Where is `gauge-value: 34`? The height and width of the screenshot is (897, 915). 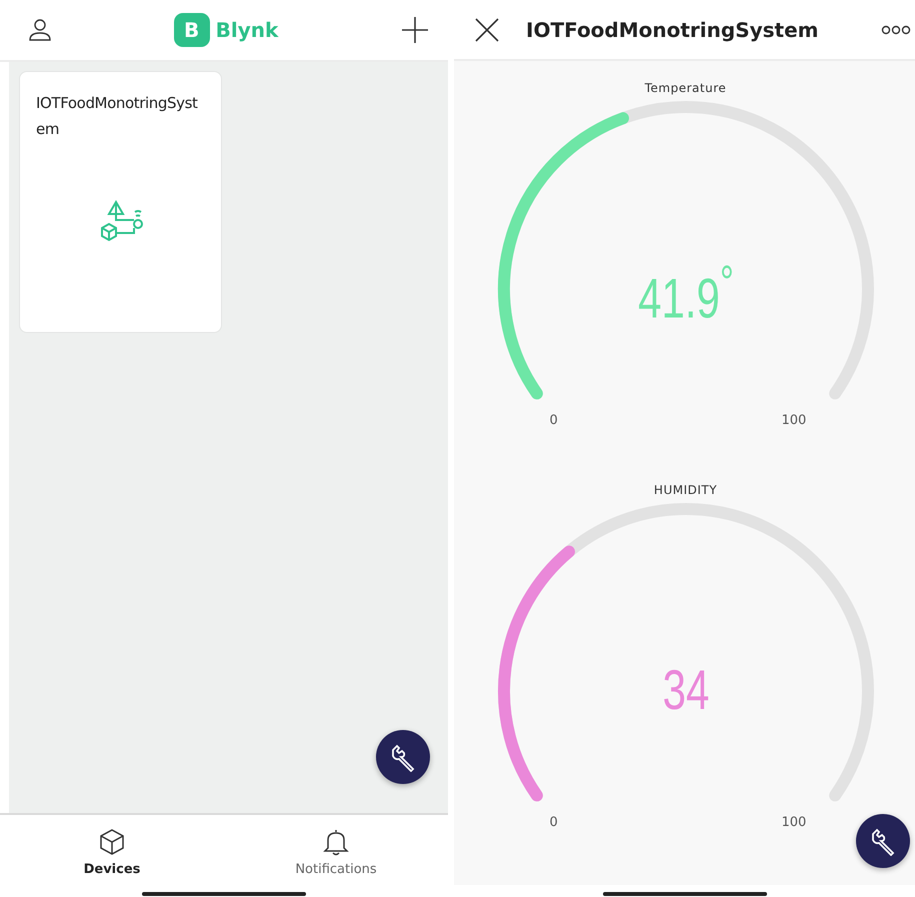 gauge-value: 34 is located at coordinates (685, 689).